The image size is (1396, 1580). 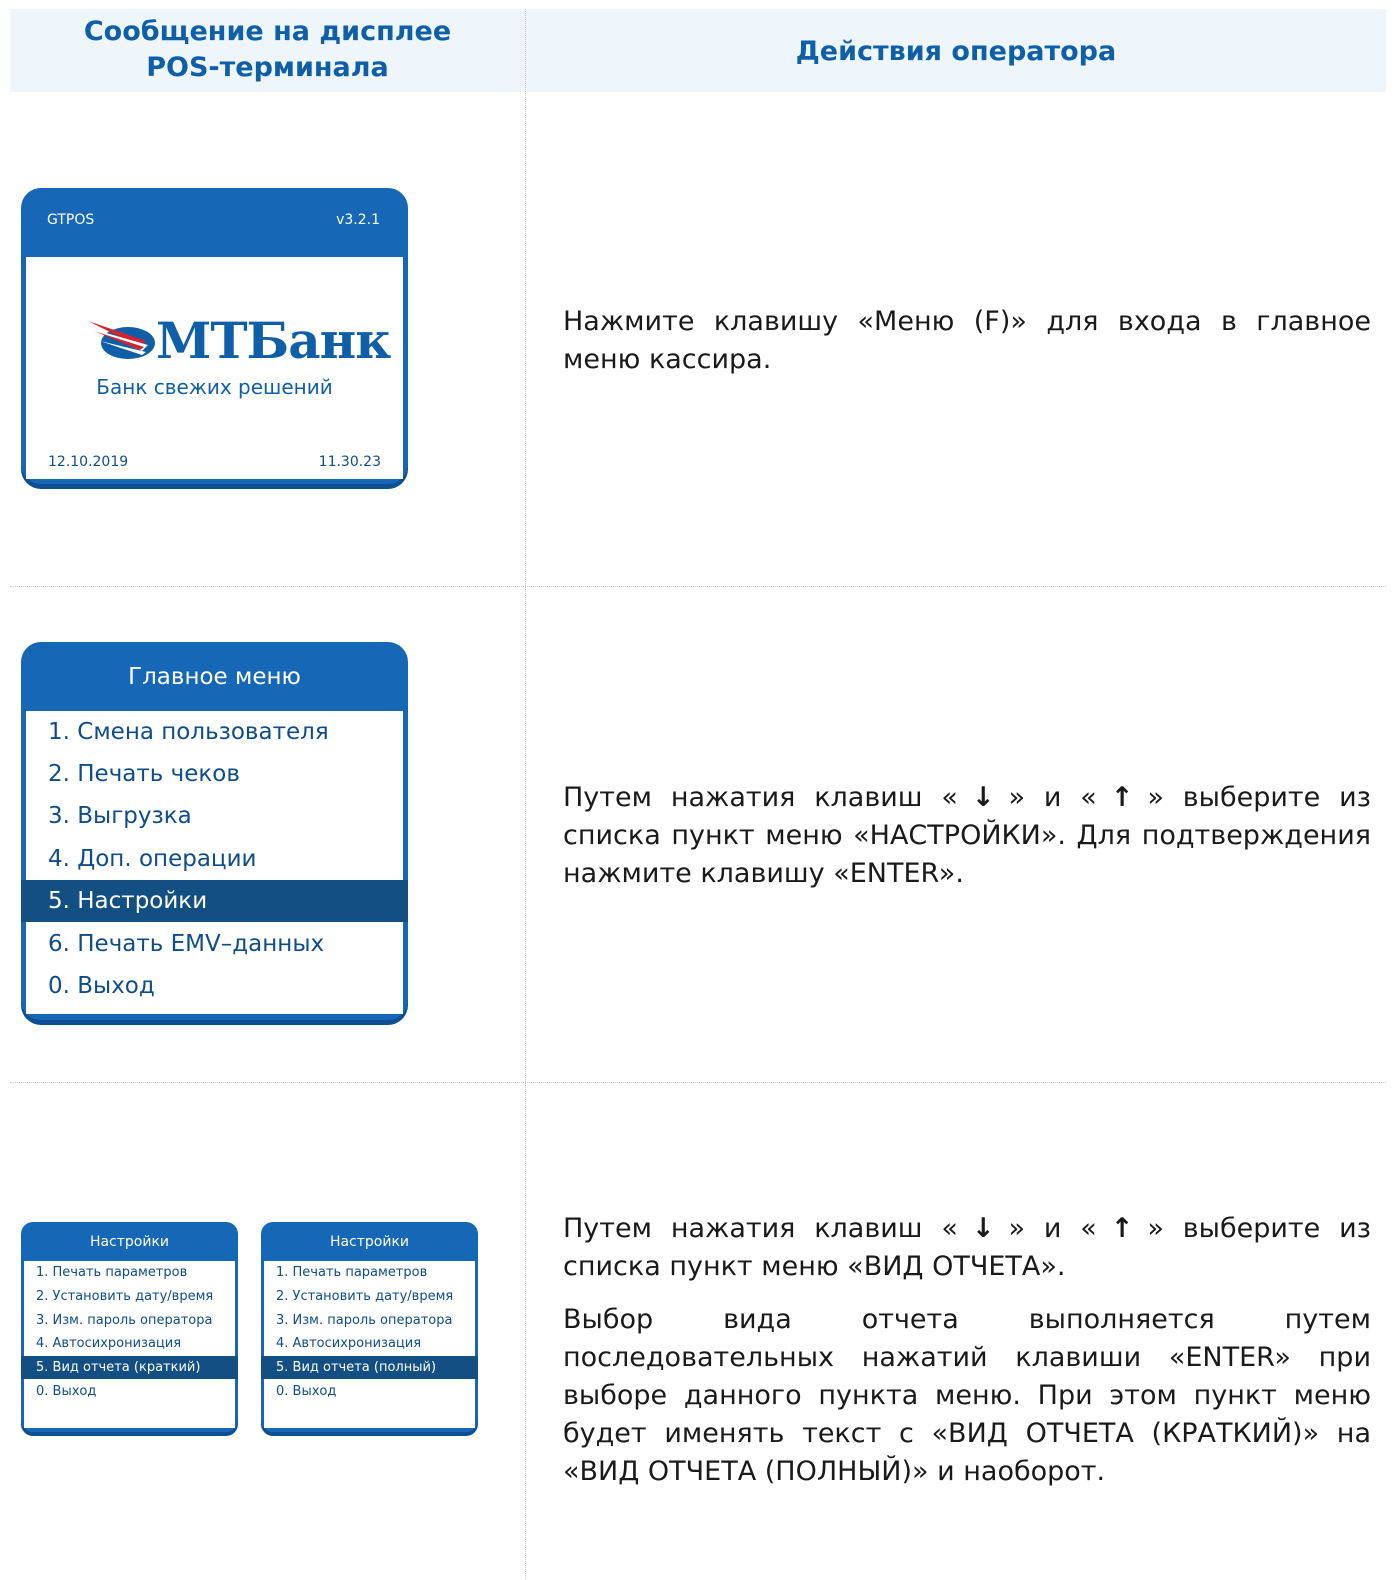 I want to click on header-col1-line1: Сообщение на дисплее, so click(x=267, y=31).